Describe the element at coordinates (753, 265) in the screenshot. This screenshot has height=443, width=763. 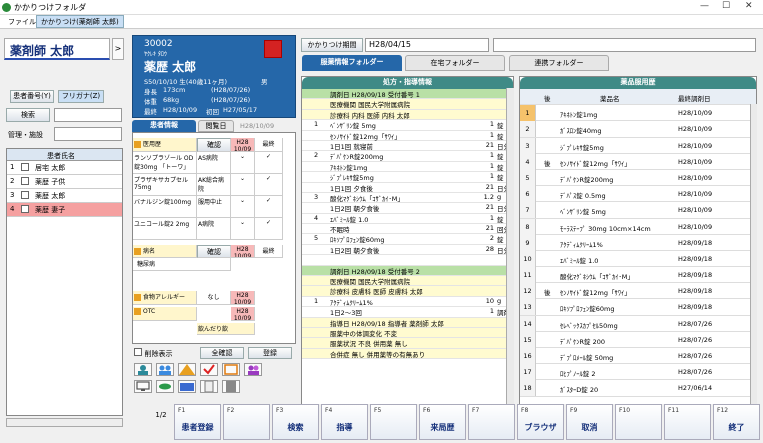
I see `medication-scrollbar` at that location.